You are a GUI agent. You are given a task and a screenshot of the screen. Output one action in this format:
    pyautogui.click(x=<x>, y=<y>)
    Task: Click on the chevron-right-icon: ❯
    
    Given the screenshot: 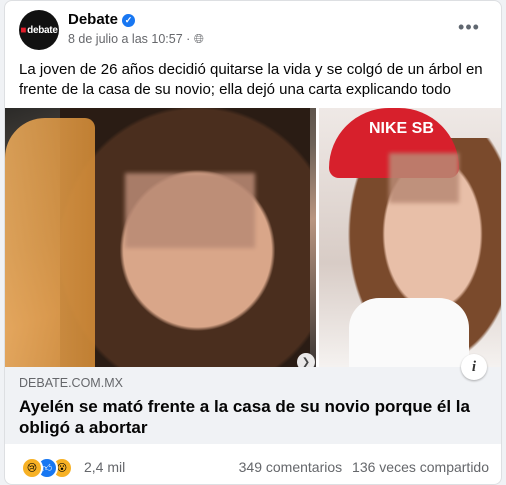 What is the action you would take?
    pyautogui.click(x=306, y=360)
    